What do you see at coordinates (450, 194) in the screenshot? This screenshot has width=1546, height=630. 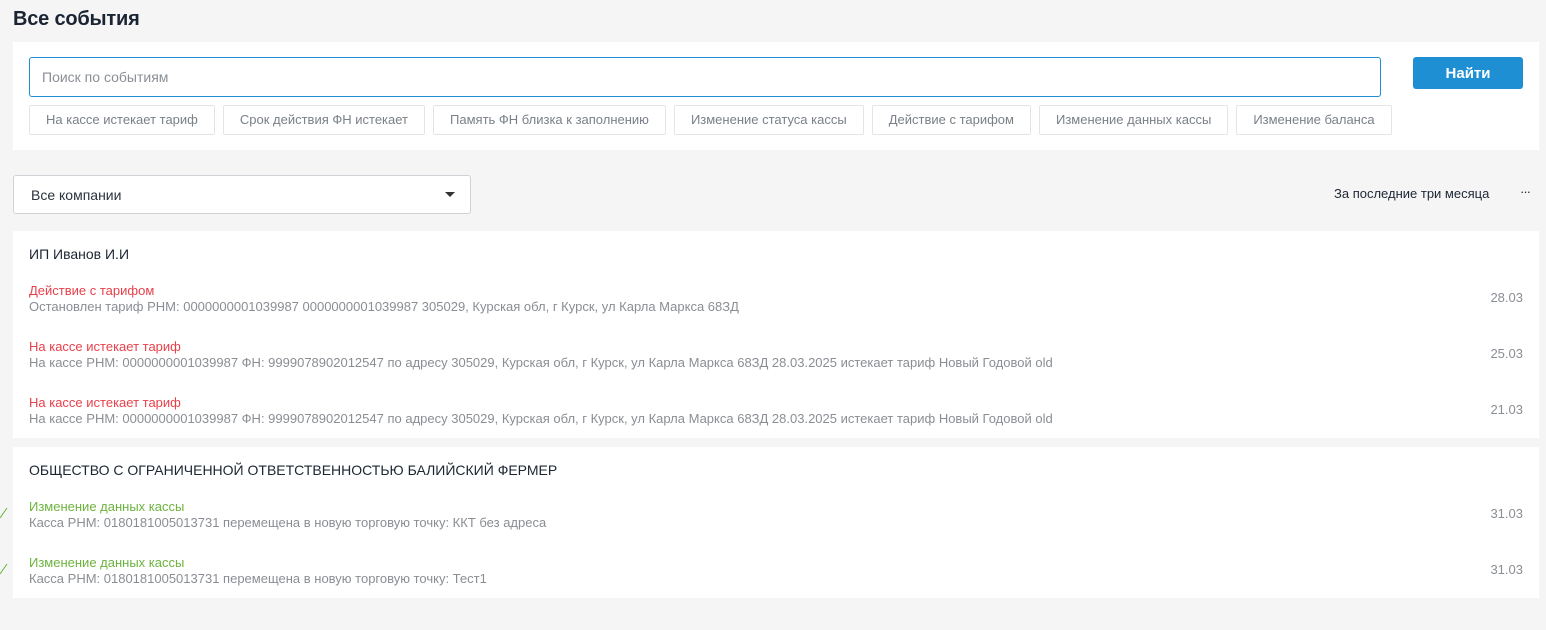 I see `caret-down-icon` at bounding box center [450, 194].